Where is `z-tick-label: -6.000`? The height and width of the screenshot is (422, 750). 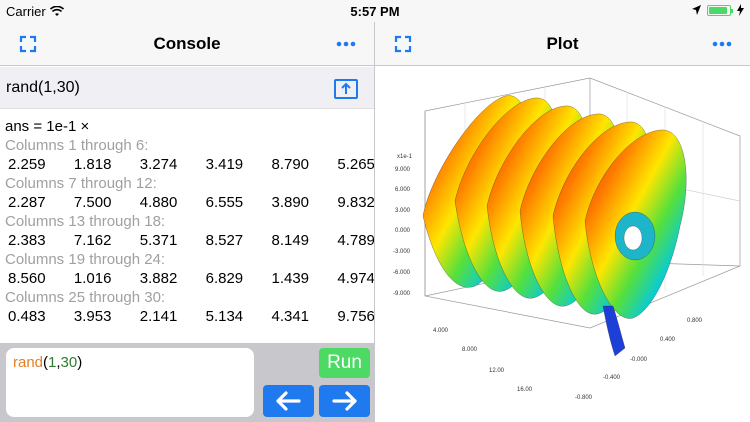 z-tick-label: -6.000 is located at coordinates (402, 273).